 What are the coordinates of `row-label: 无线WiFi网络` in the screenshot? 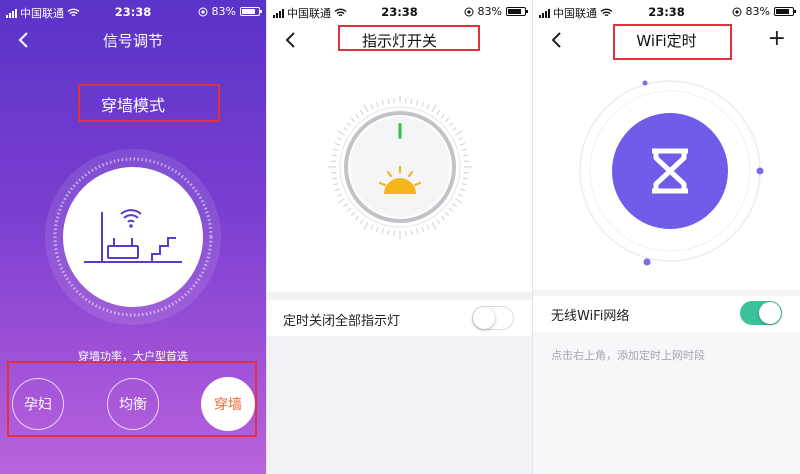 It's located at (590, 316).